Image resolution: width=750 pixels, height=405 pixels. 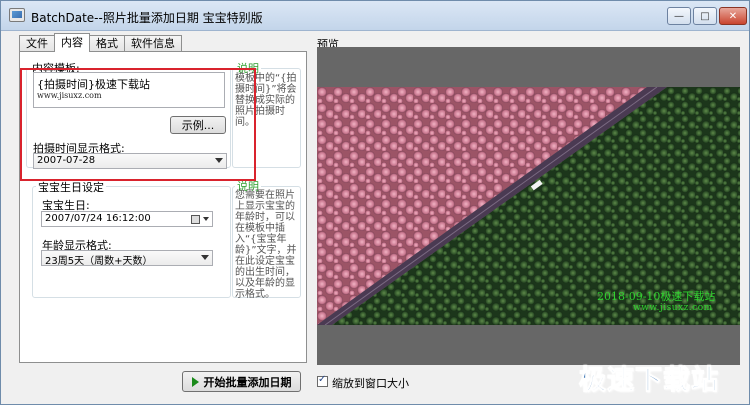 I want to click on start-batch-button: 开始批量添加日期, so click(x=241, y=381).